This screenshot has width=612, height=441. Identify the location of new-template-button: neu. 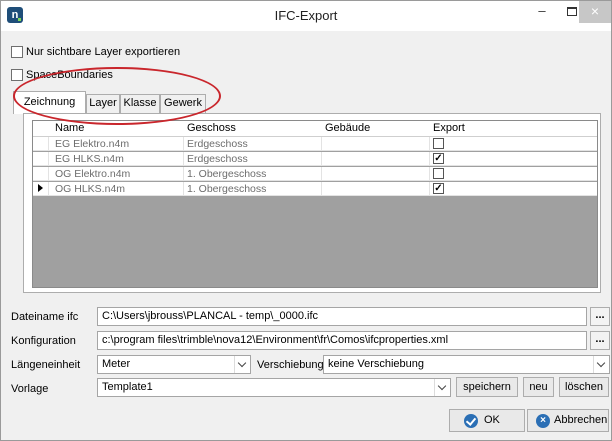
(538, 387).